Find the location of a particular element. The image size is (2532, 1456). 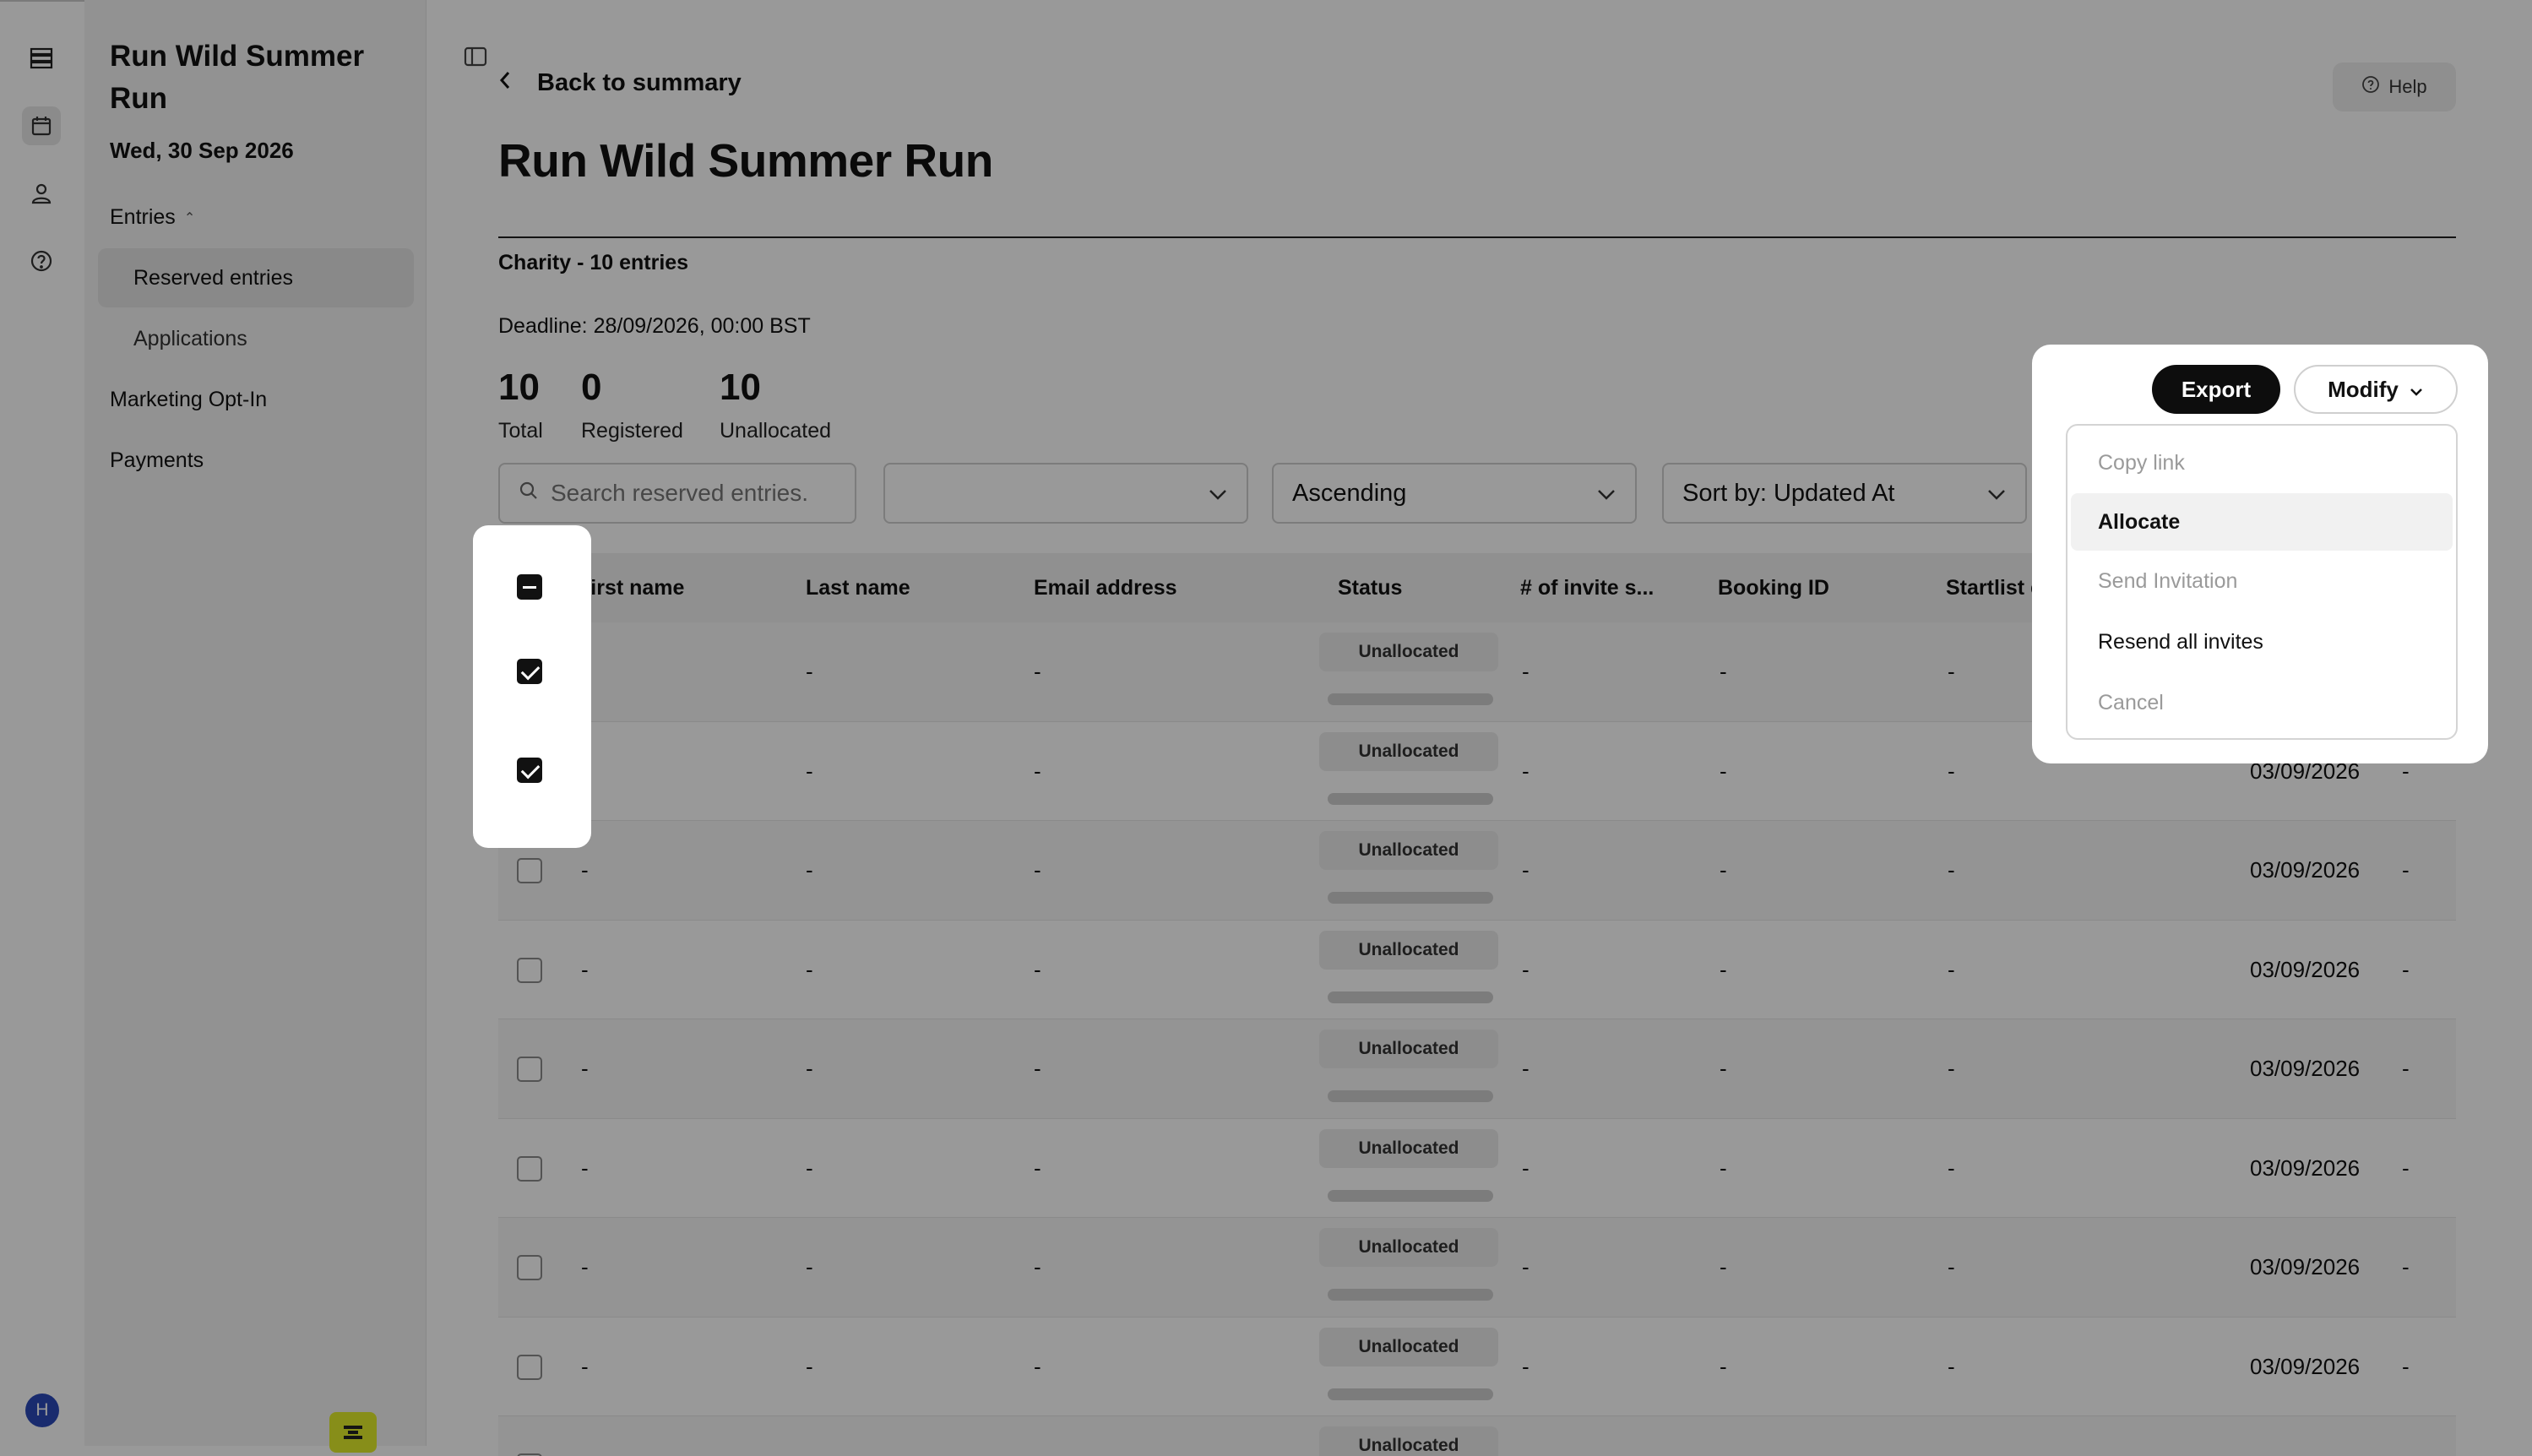

deadline-text: Deadline: 28/09/2026, 00:00 BST is located at coordinates (654, 326).